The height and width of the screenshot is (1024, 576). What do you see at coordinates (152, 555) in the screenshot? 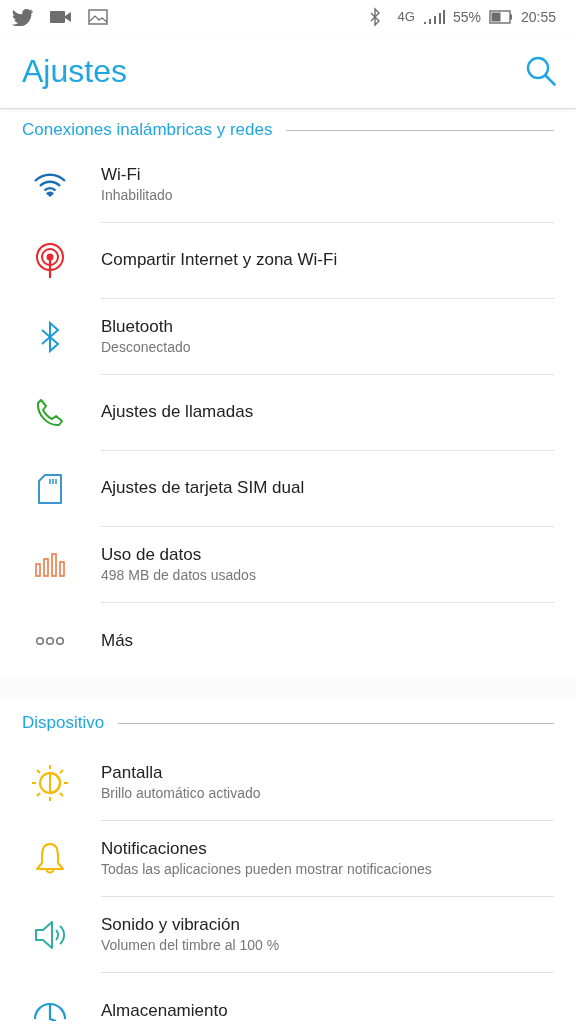
I see `item-title: Uso de datos` at bounding box center [152, 555].